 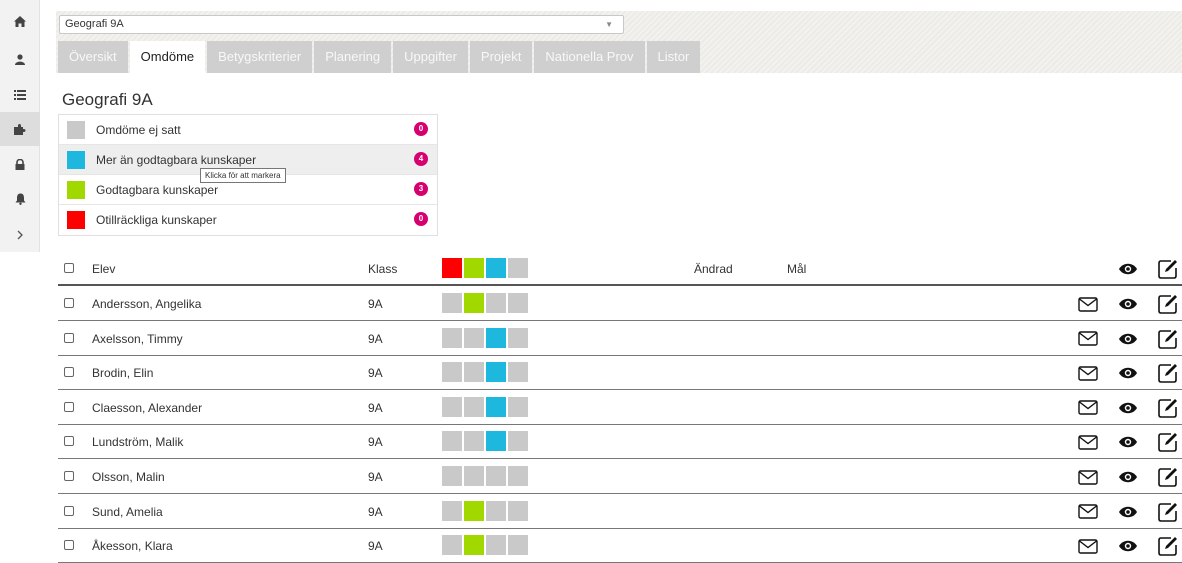 I want to click on tab-planering: Planering, so click(x=353, y=57).